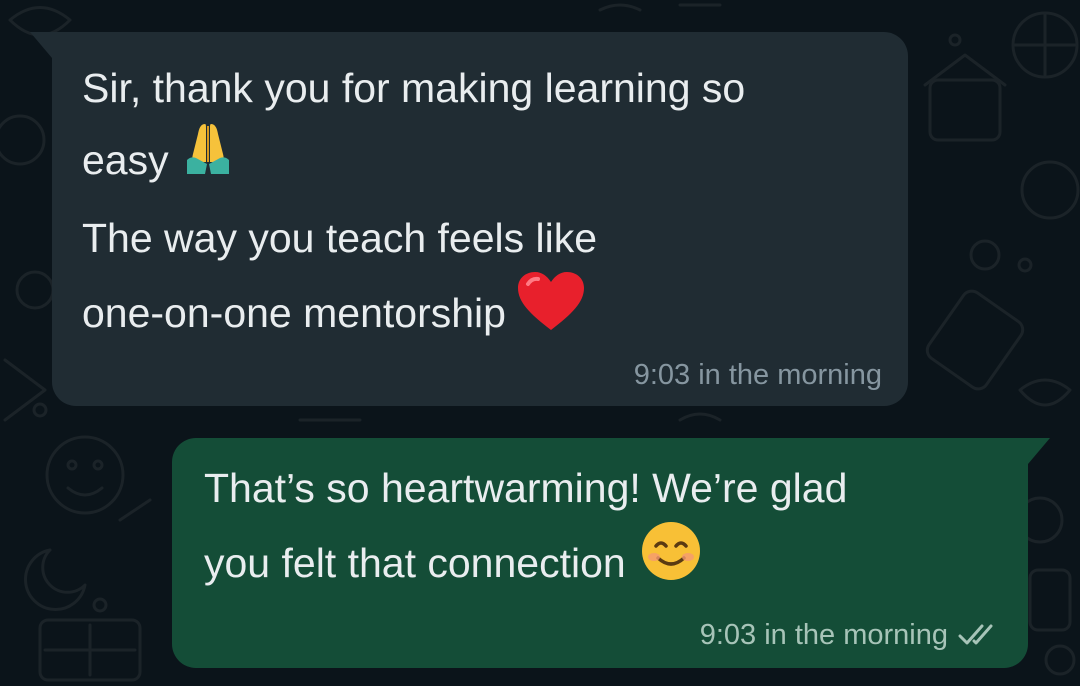 Image resolution: width=1080 pixels, height=686 pixels. What do you see at coordinates (551, 312) in the screenshot?
I see `red-heart-icon` at bounding box center [551, 312].